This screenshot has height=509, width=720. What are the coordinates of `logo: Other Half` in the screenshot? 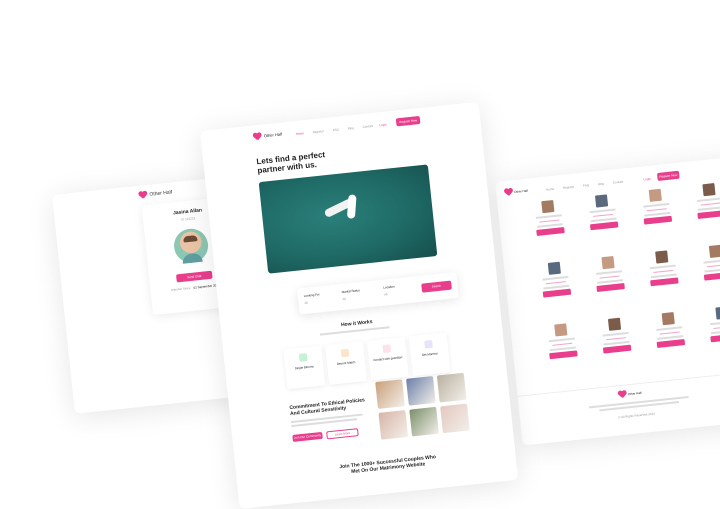 It's located at (155, 193).